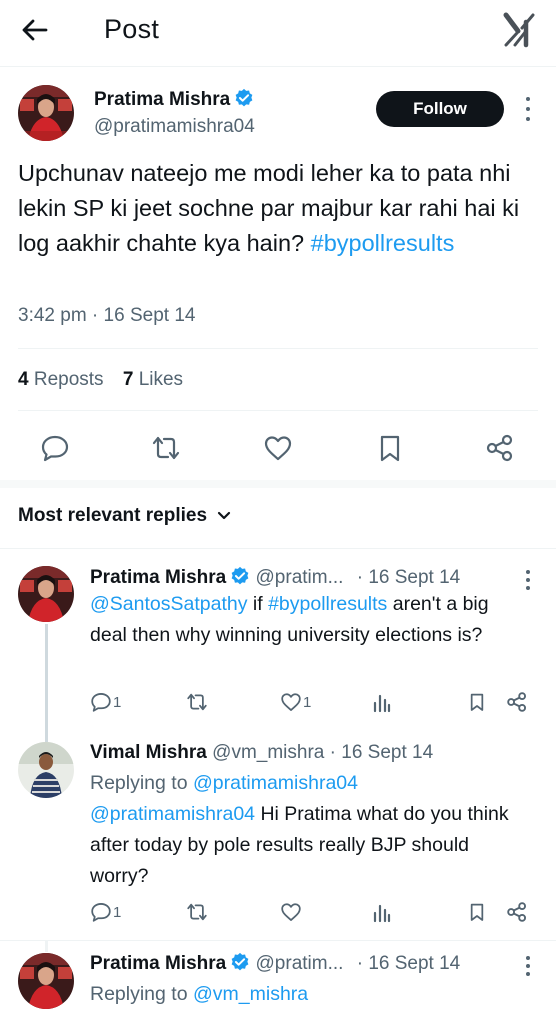 The height and width of the screenshot is (1024, 556). What do you see at coordinates (258, 604) in the screenshot?
I see `reply-text-part: if` at bounding box center [258, 604].